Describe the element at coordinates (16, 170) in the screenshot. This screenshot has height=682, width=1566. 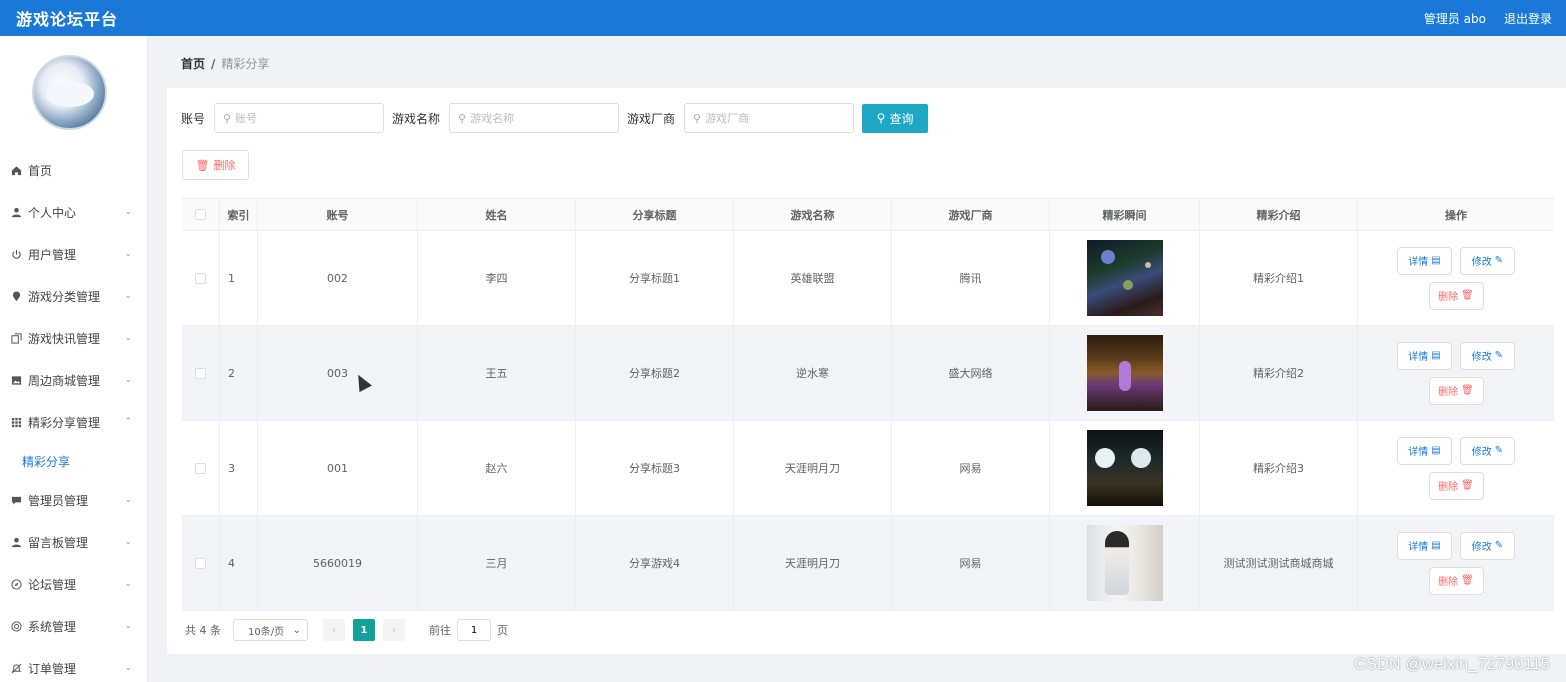
I see `home-icon` at that location.